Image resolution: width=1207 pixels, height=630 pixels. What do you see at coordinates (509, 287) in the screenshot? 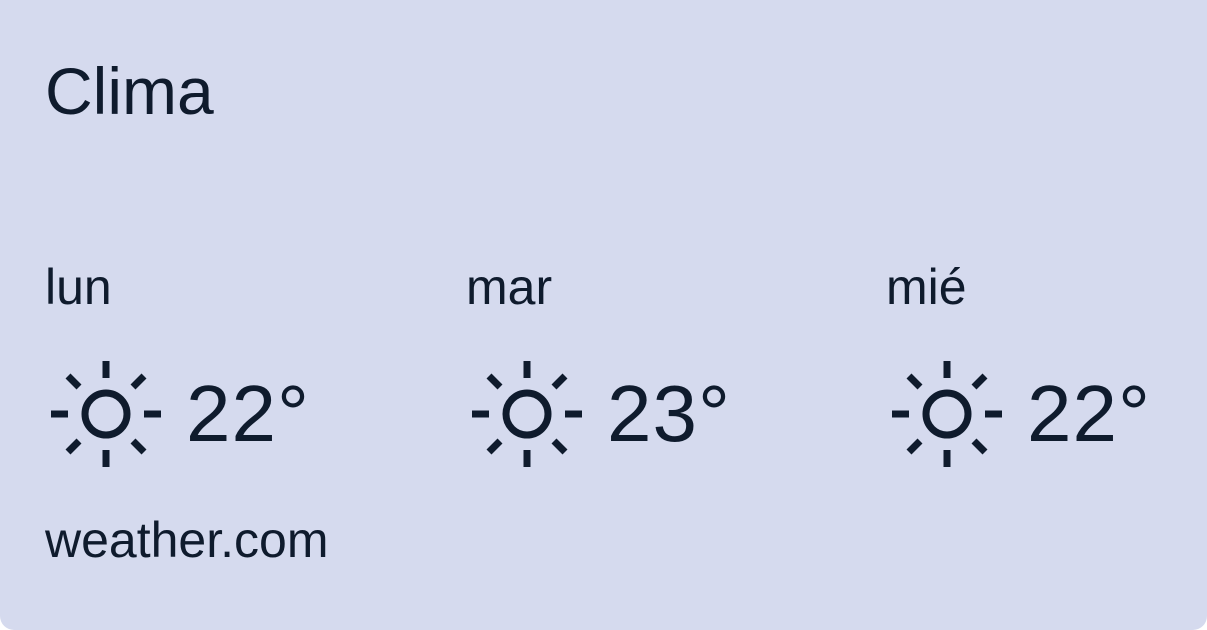
I see `day-label: mar` at bounding box center [509, 287].